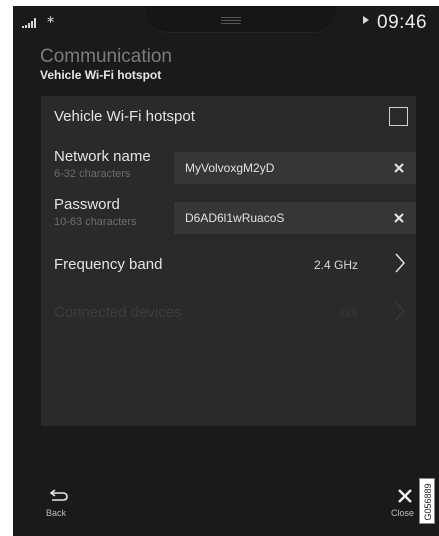  I want to click on frequency-band-label: Frequency band, so click(108, 264).